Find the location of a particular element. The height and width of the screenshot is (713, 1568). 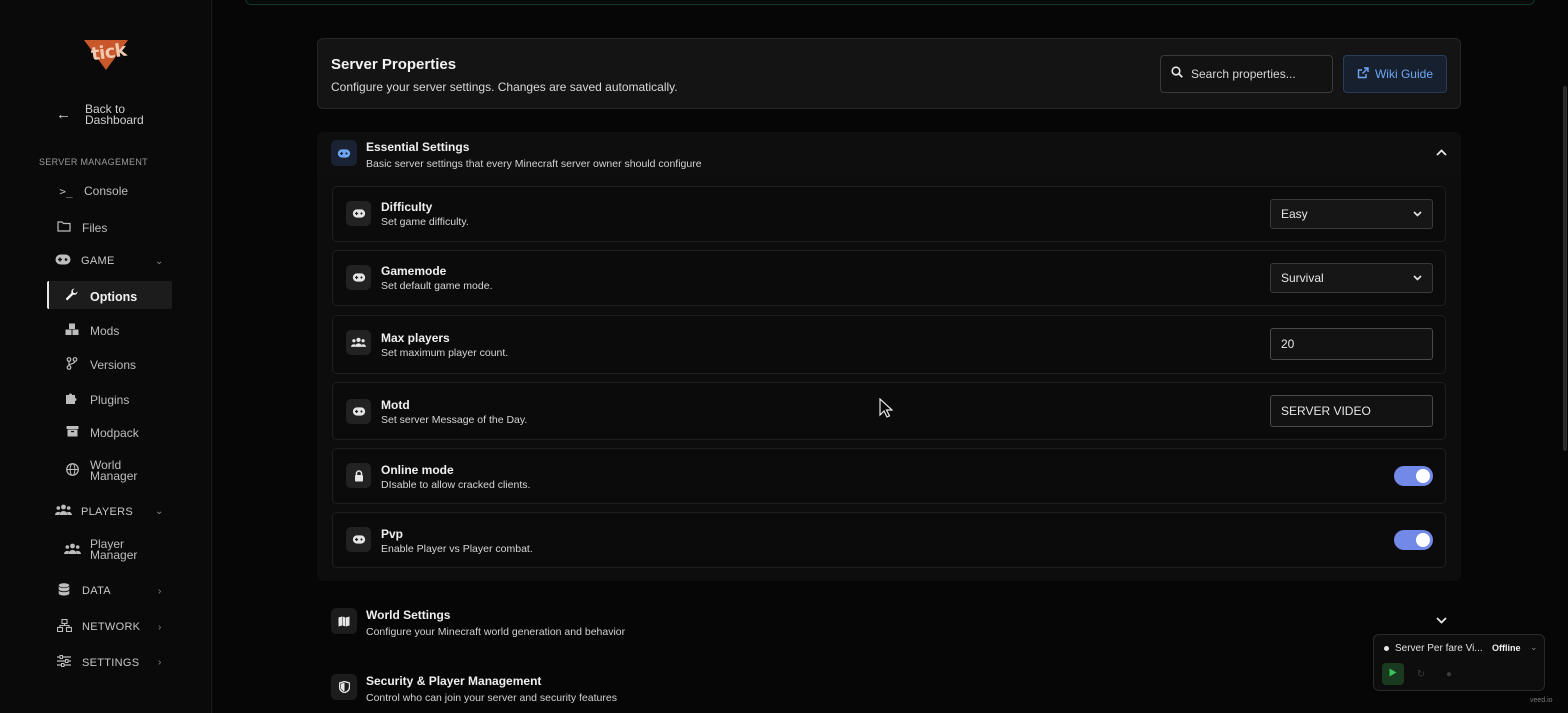

selected-value: Easy is located at coordinates (1294, 214).